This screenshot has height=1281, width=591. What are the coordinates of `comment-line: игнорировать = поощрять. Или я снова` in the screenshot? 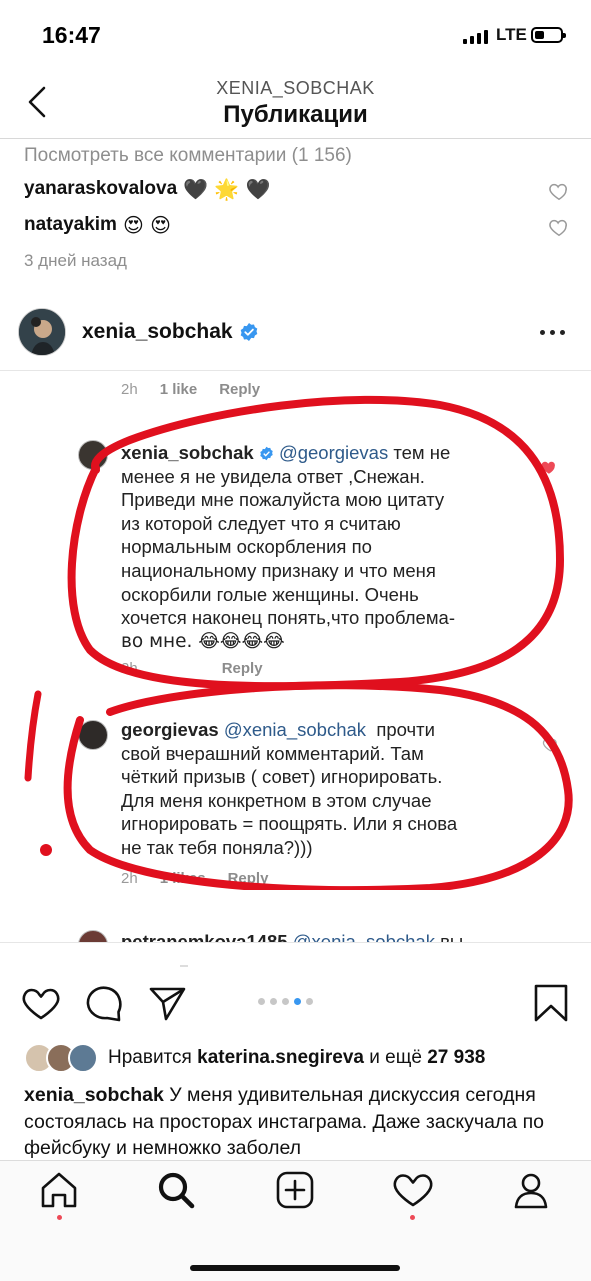 It's located at (289, 824).